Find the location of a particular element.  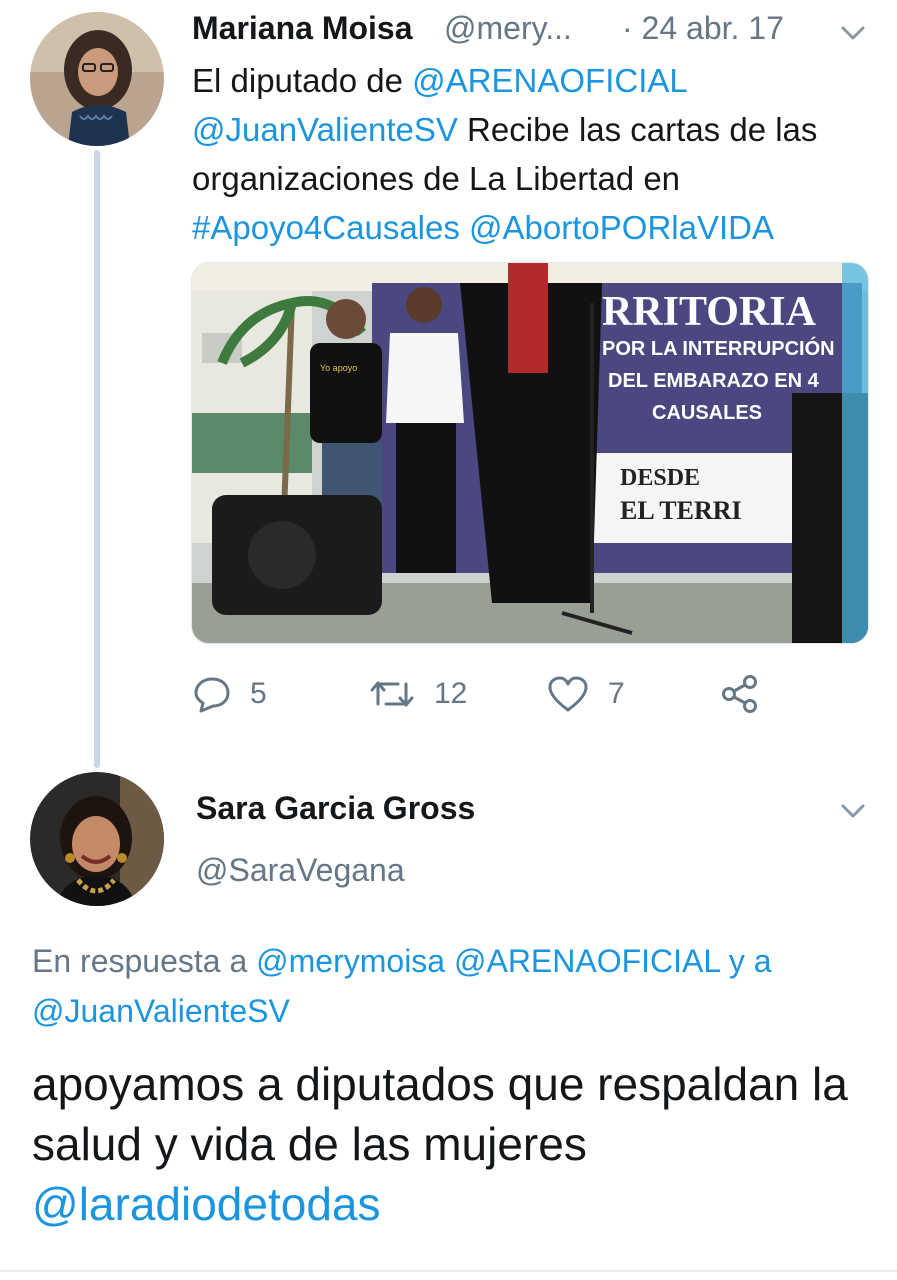

thread-connector-line is located at coordinates (97, 459).